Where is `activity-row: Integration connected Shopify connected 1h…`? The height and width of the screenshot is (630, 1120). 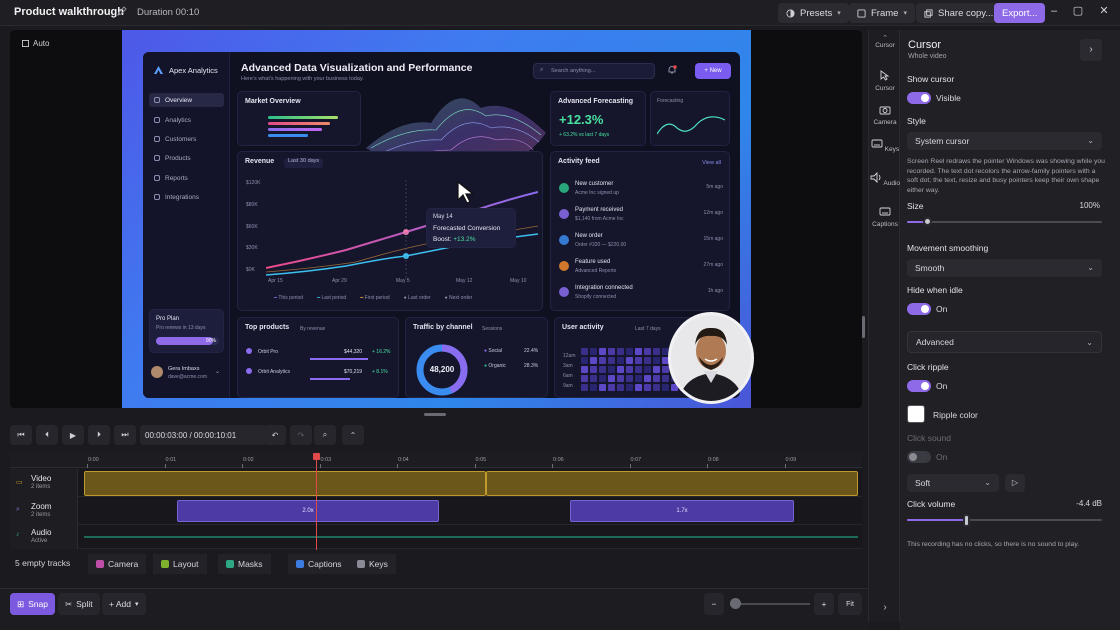
activity-row: Integration connected Shopify connected 1h… is located at coordinates (641, 295).